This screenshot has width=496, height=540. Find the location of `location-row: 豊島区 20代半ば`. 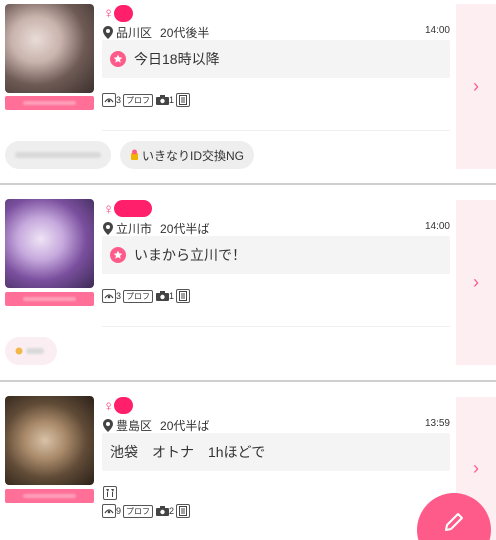

location-row: 豊島区 20代半ば is located at coordinates (156, 425).